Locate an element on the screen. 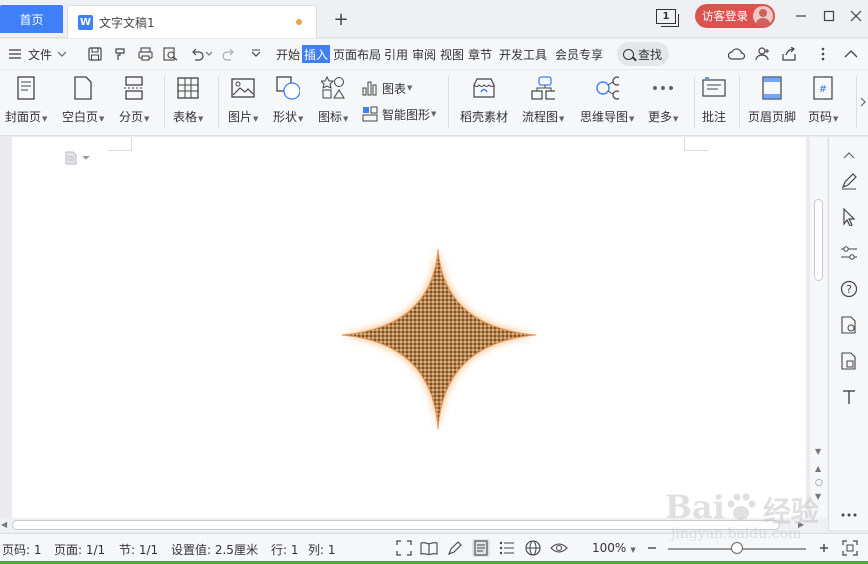 The image size is (868, 564). browse-object-icon: ○ is located at coordinates (819, 483).